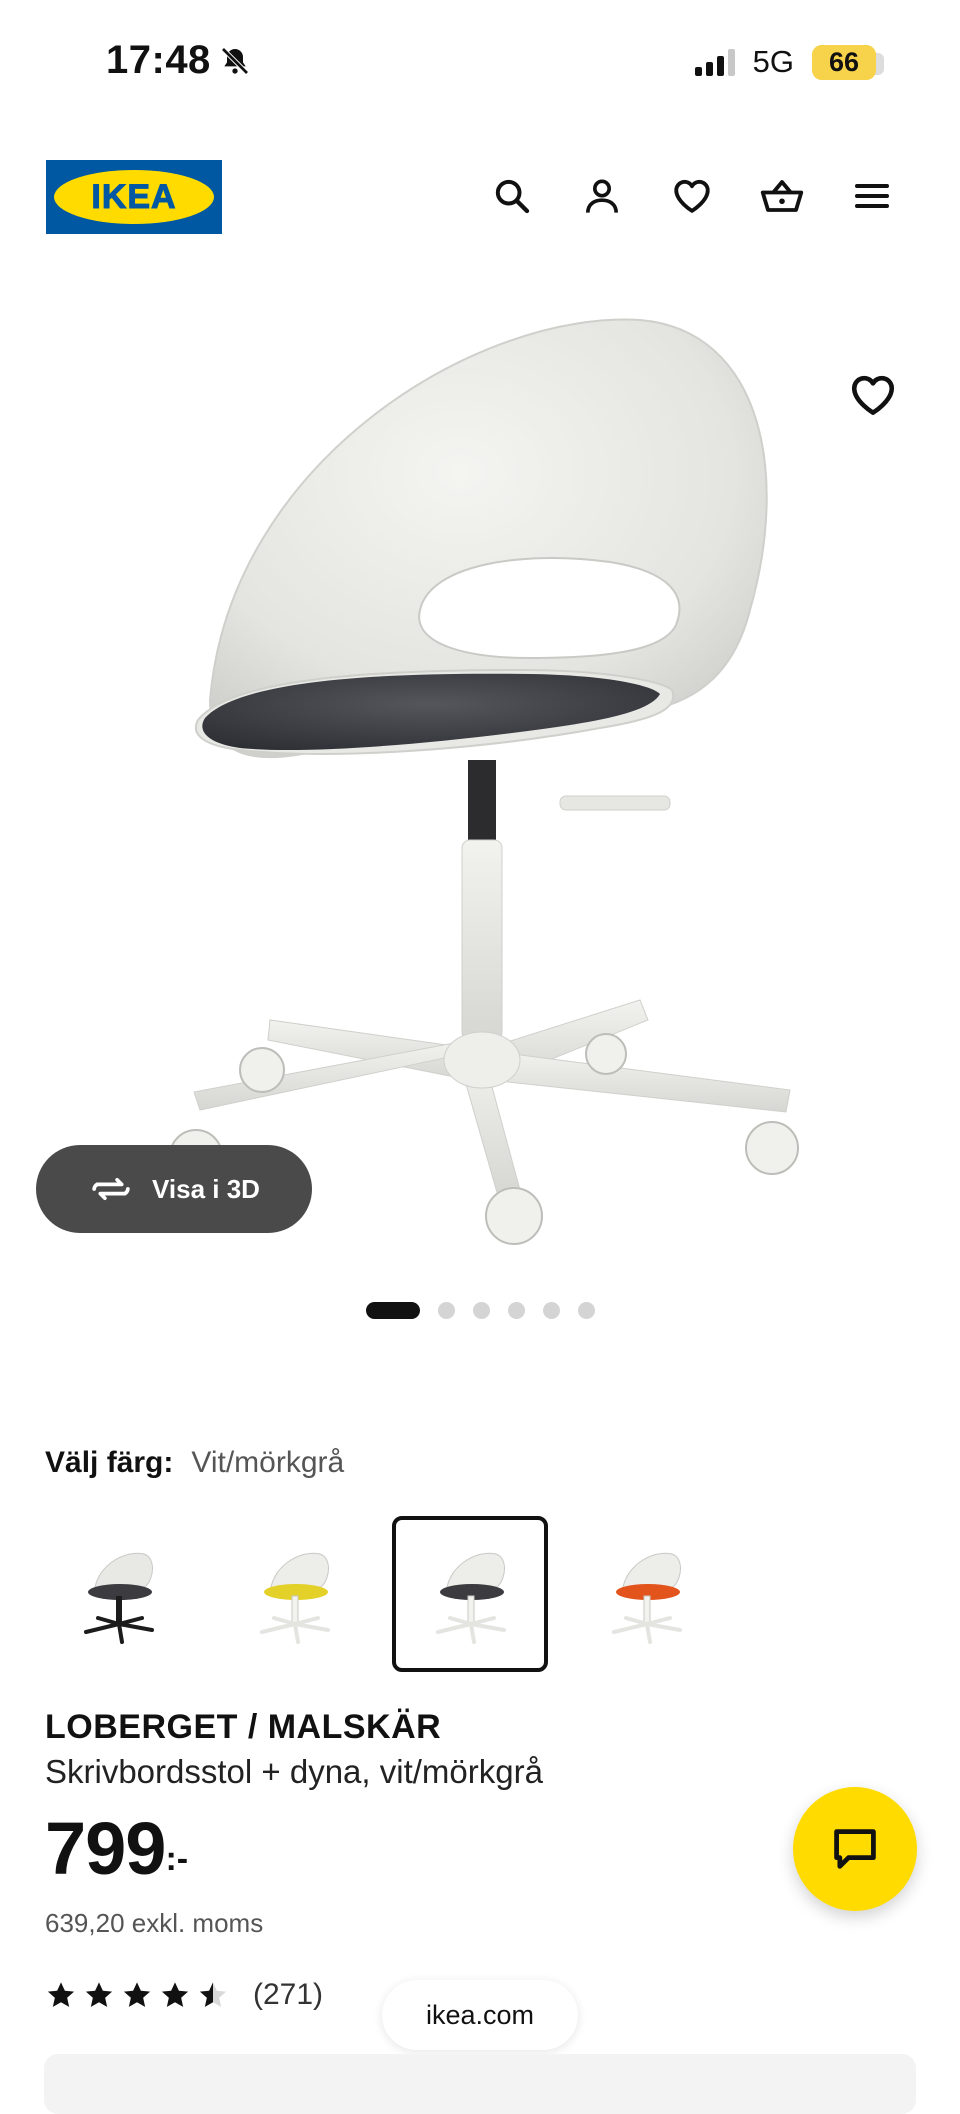 Image resolution: width=960 pixels, height=2114 pixels. I want to click on color-swatch-yellow, so click(294, 1594).